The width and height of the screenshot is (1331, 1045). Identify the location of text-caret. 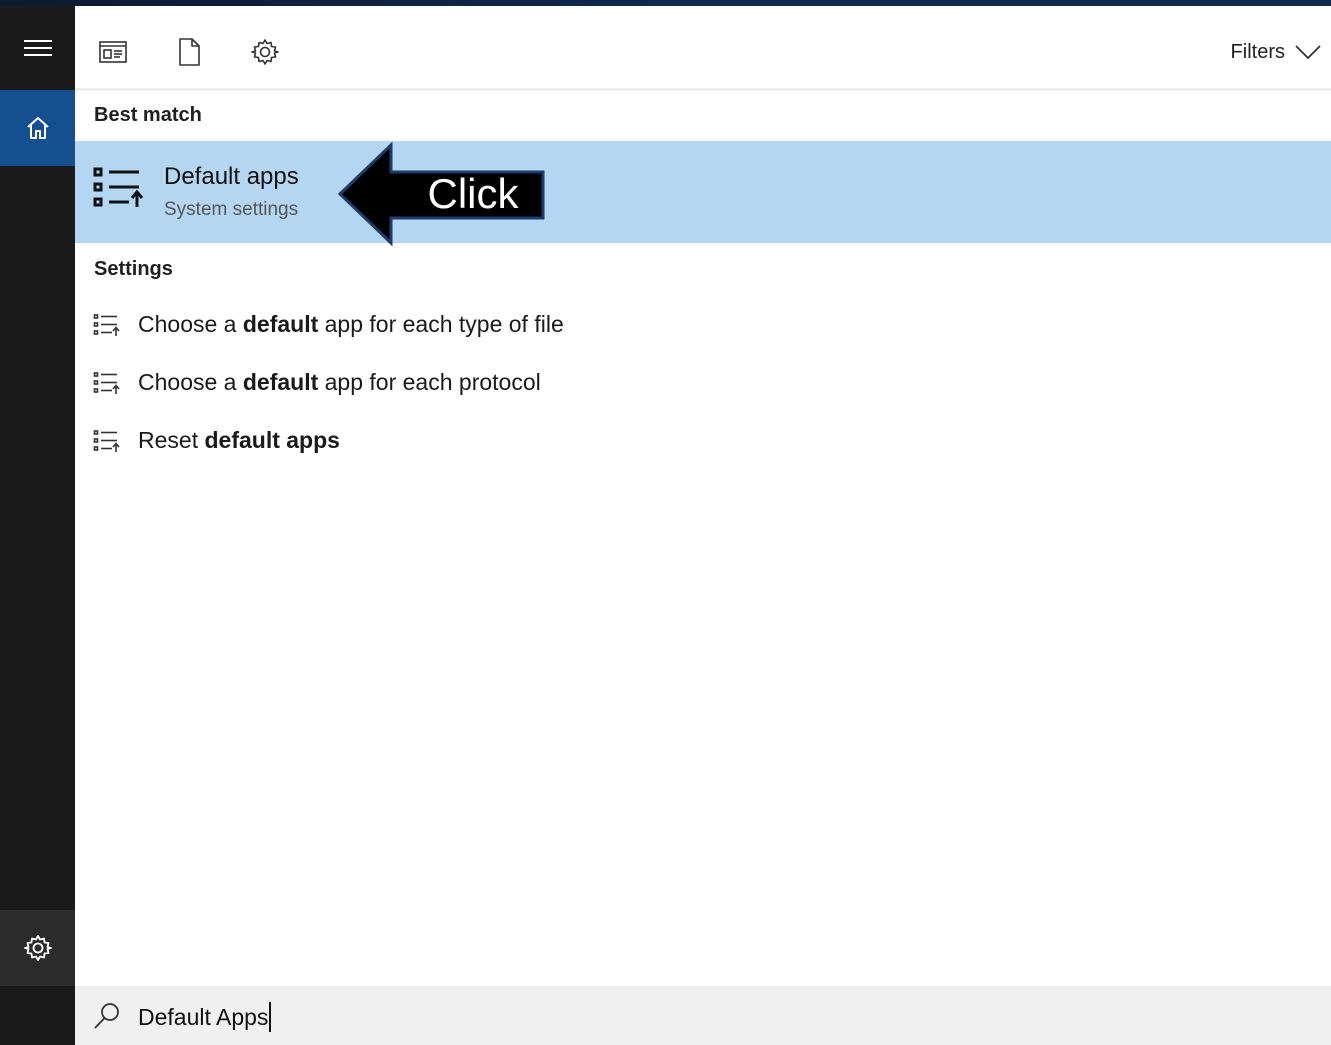
(270, 1017).